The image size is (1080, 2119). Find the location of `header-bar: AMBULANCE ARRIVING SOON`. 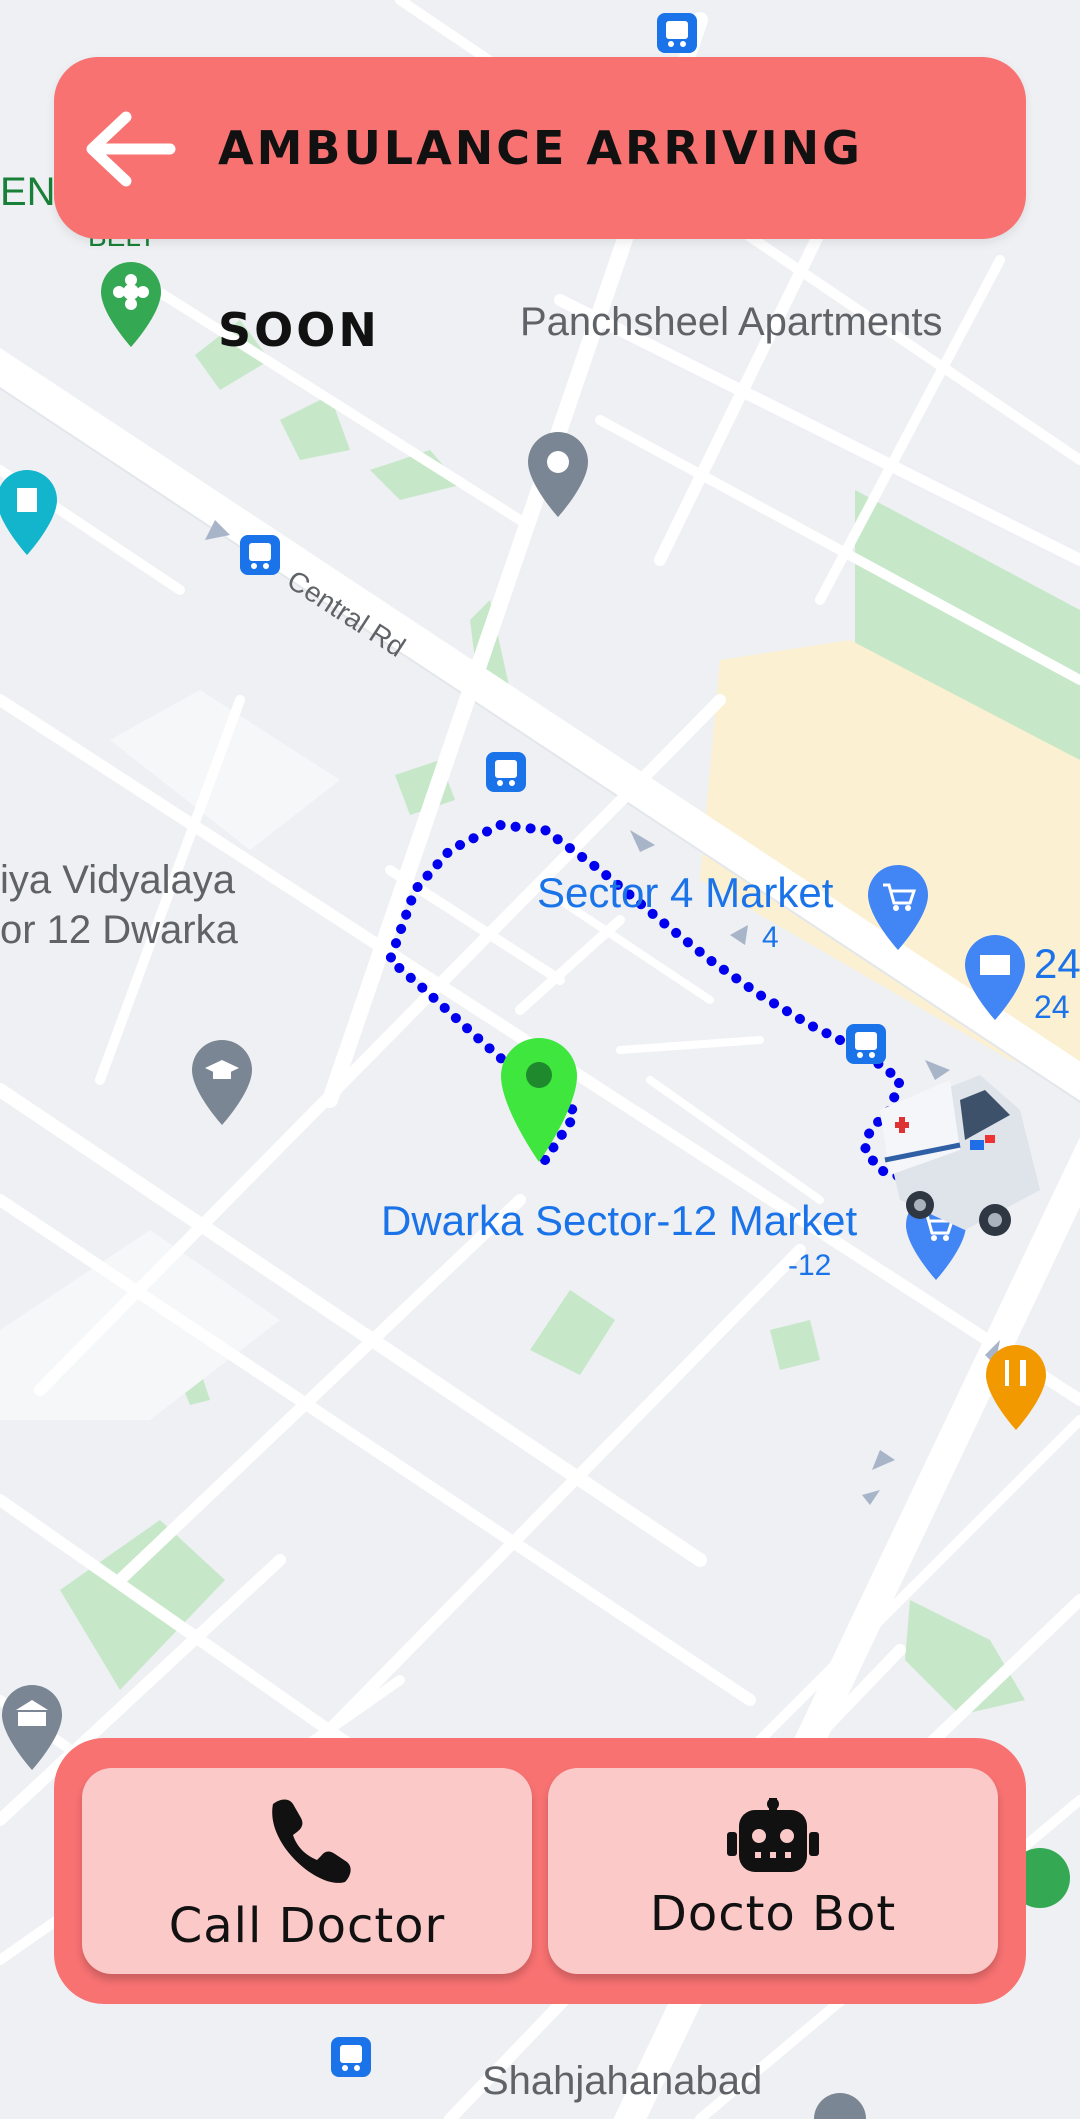

header-bar: AMBULANCE ARRIVING SOON is located at coordinates (540, 207).